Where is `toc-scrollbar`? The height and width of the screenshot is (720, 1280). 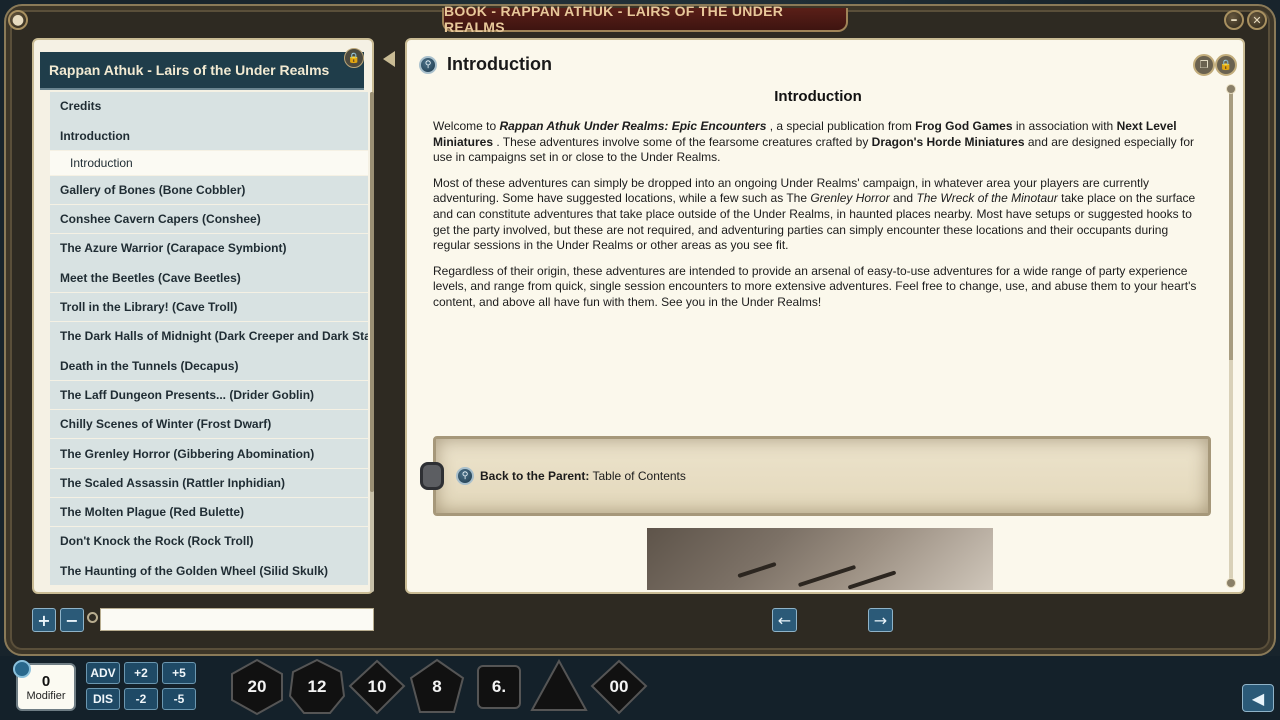
toc-scrollbar is located at coordinates (372, 342).